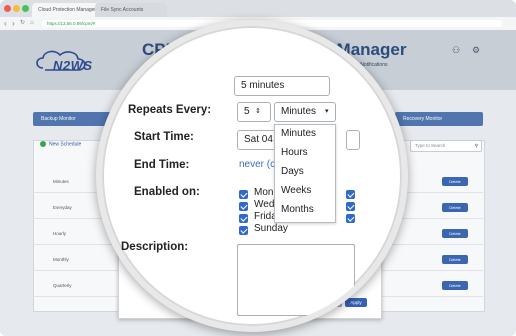 This screenshot has height=336, width=516. What do you see at coordinates (263, 85) in the screenshot?
I see `schedule-name-value: 5 minutes` at bounding box center [263, 85].